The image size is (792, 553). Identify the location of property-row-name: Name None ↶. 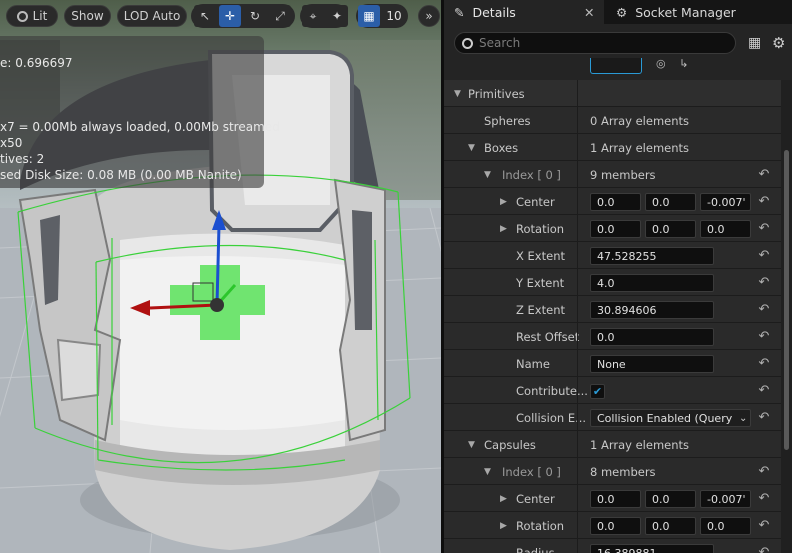
(612, 363).